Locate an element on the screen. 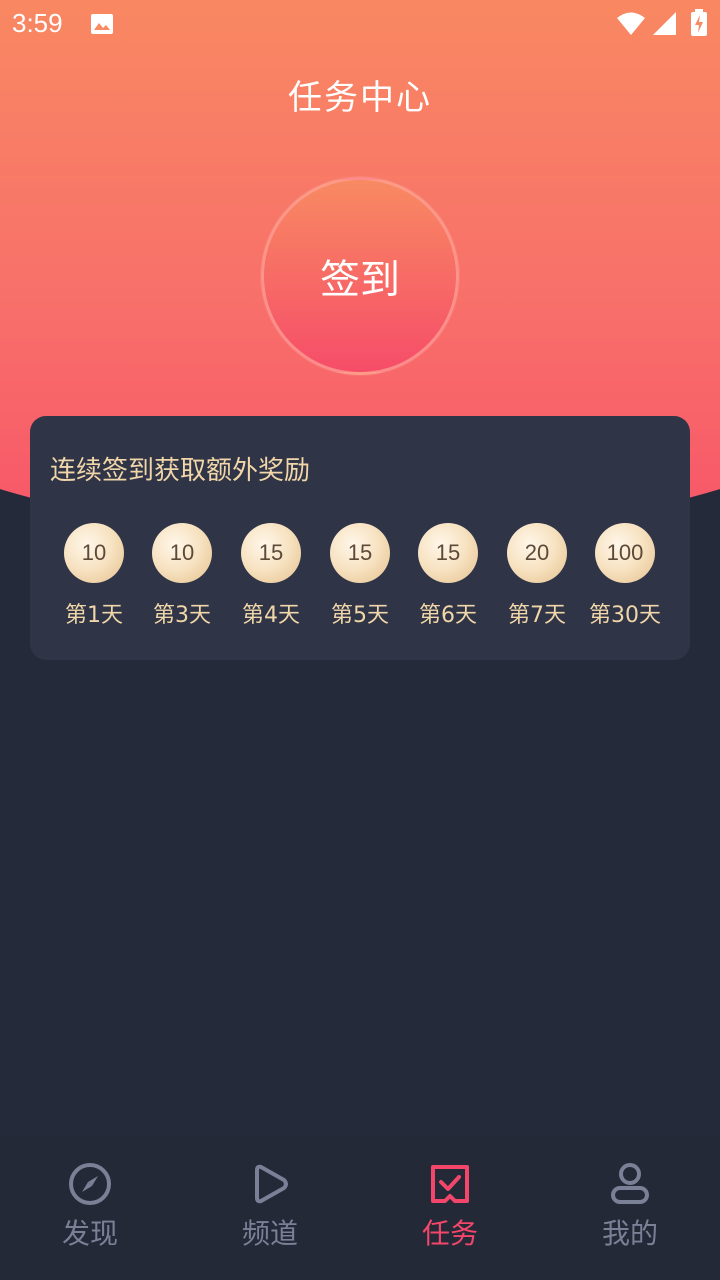 This screenshot has height=1280, width=720. battery-charging-icon is located at coordinates (699, 25).